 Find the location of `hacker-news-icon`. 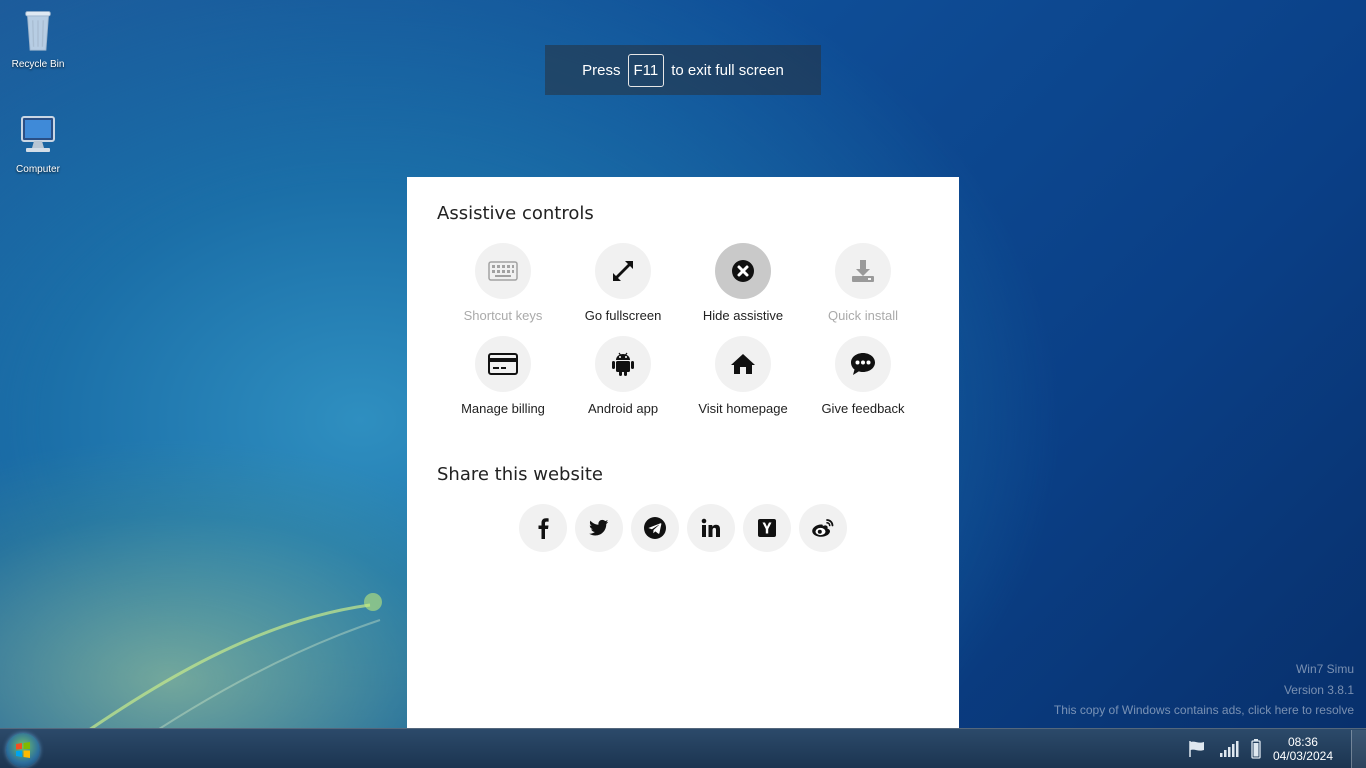

hacker-news-icon is located at coordinates (767, 528).